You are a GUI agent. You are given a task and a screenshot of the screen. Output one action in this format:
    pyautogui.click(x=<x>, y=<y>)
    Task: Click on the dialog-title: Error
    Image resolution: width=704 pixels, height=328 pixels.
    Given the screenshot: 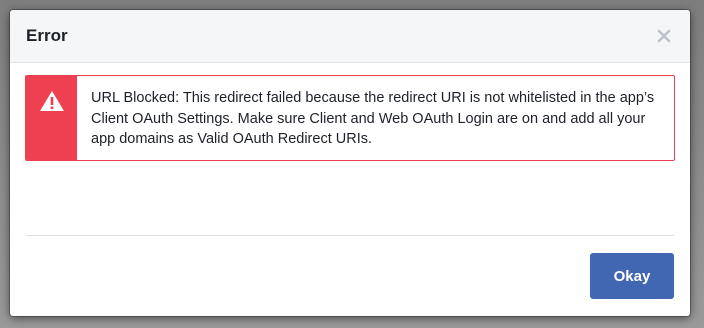 What is the action you would take?
    pyautogui.click(x=47, y=35)
    